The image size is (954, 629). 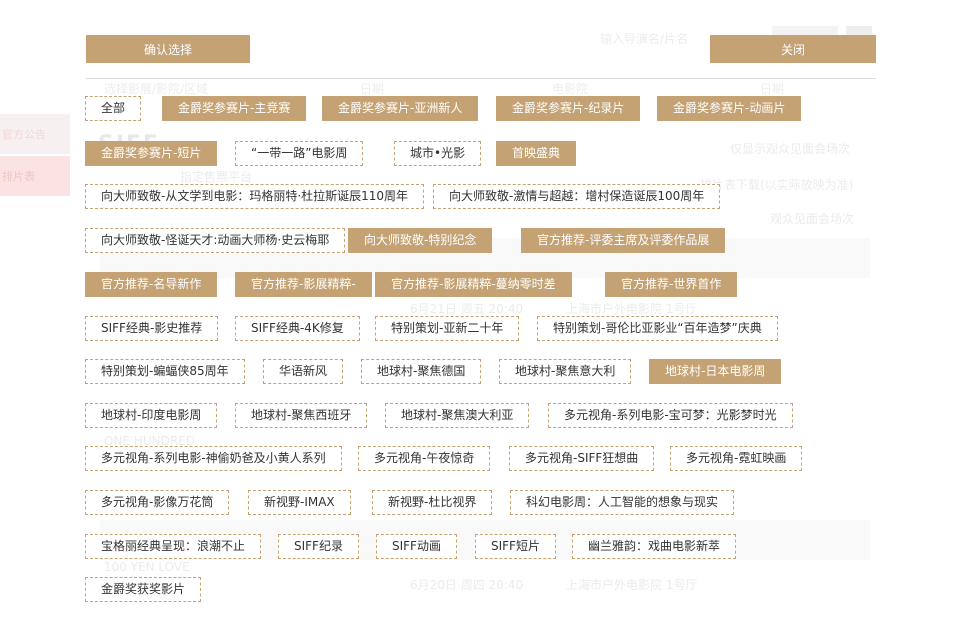 What do you see at coordinates (421, 371) in the screenshot?
I see `tag: 地球村-聚焦德国` at bounding box center [421, 371].